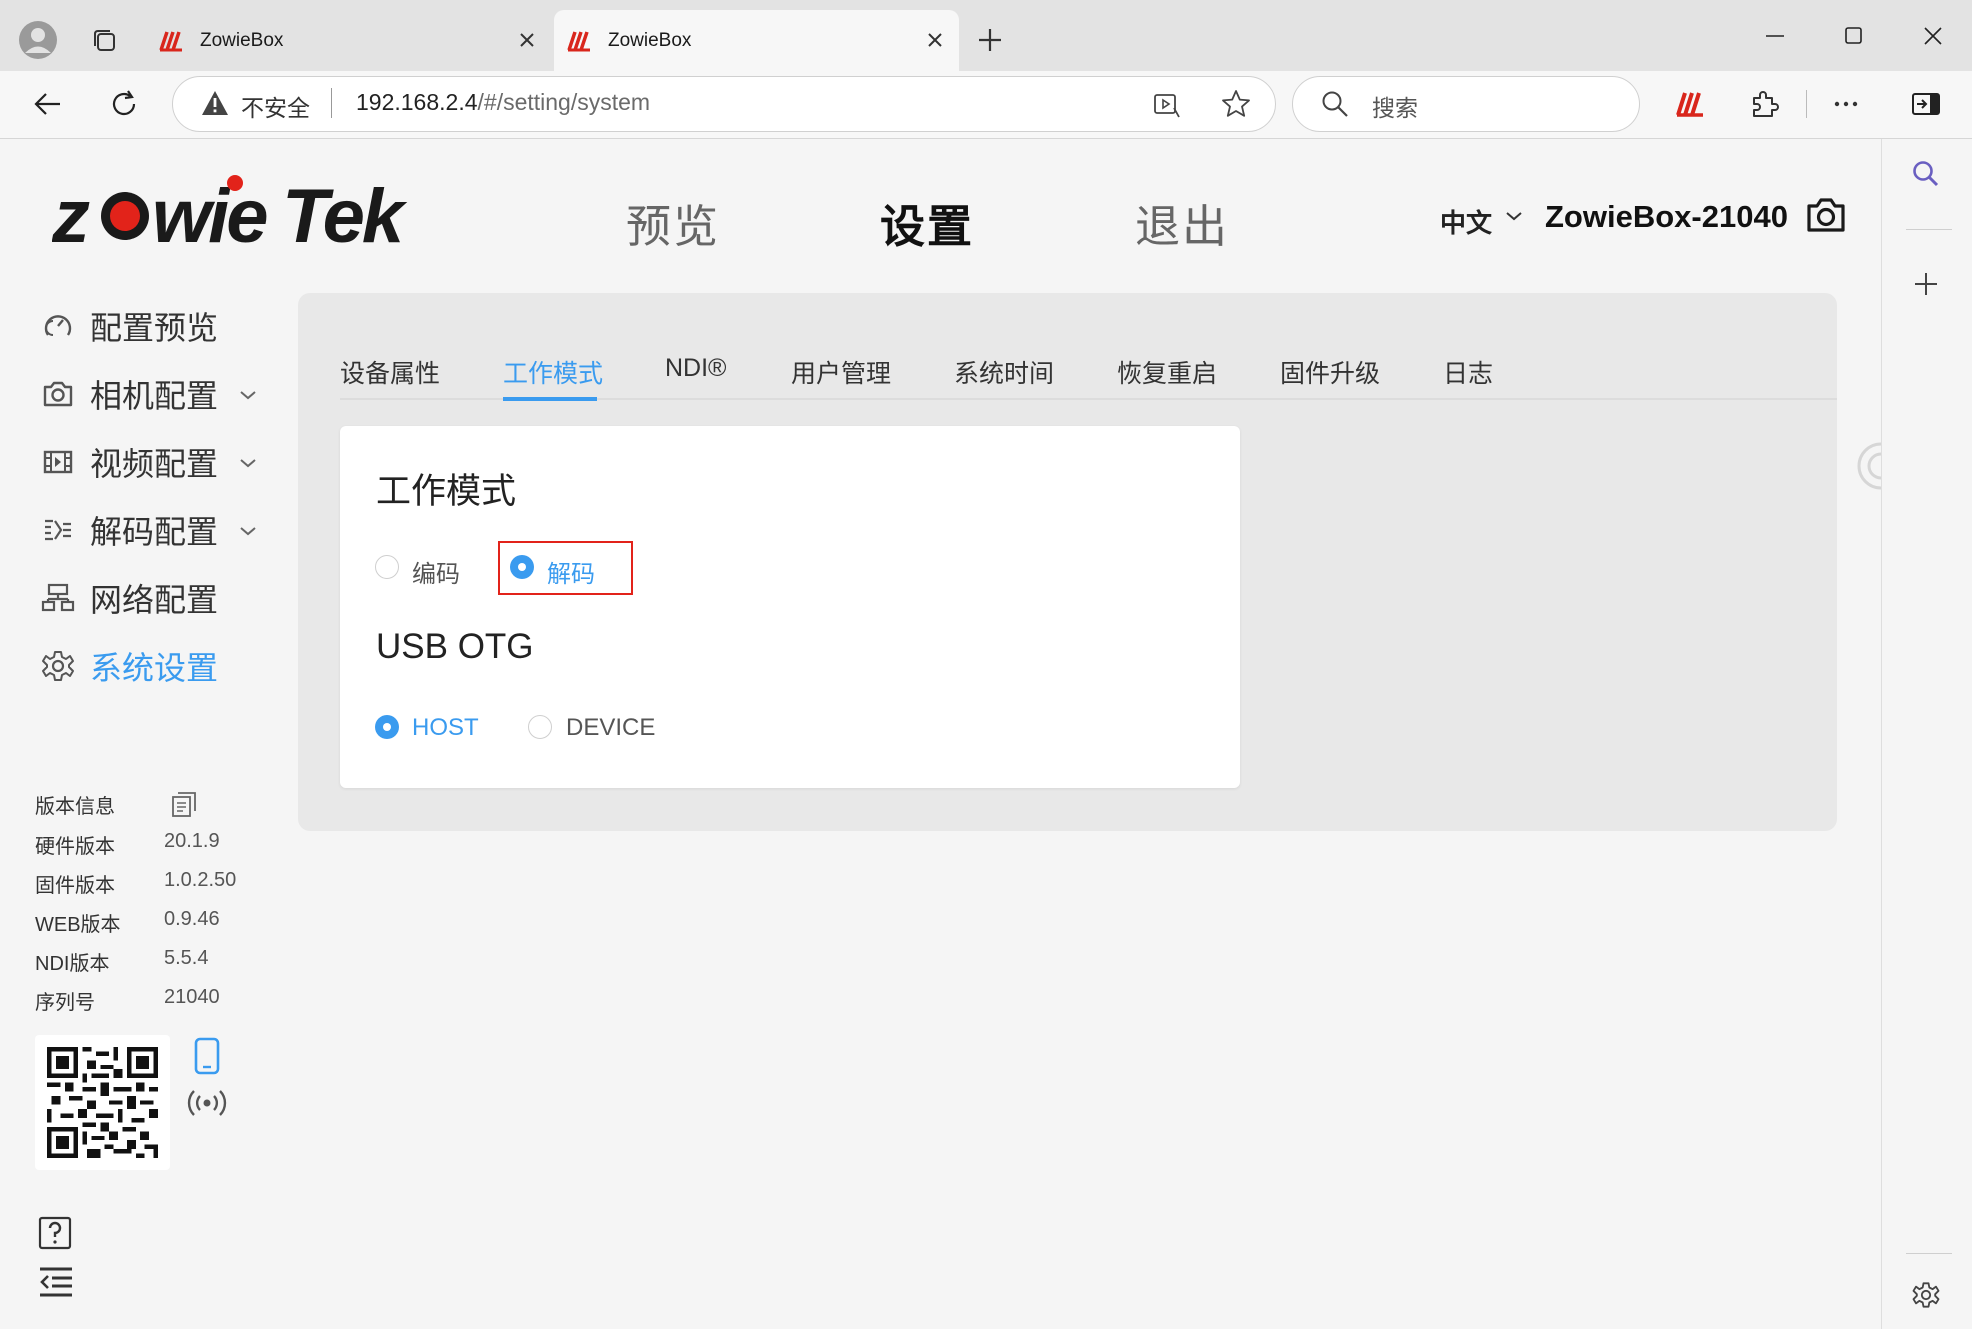 This screenshot has height=1329, width=1972. Describe the element at coordinates (446, 491) in the screenshot. I see `work-mode-heading: 工作模式` at that location.